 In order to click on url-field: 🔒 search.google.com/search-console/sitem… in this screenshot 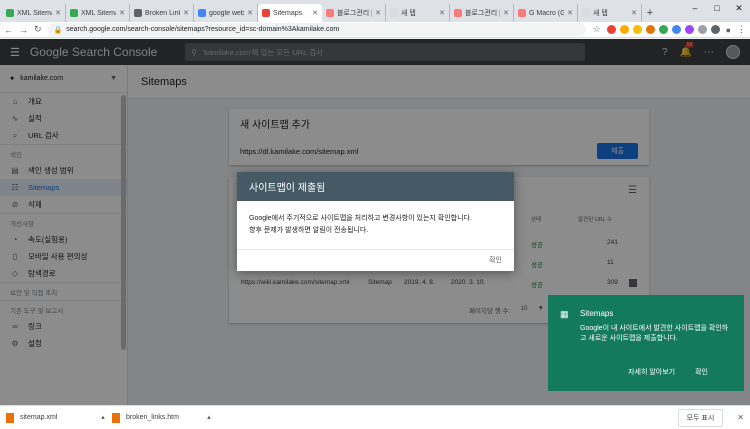, I will do `click(317, 29)`.